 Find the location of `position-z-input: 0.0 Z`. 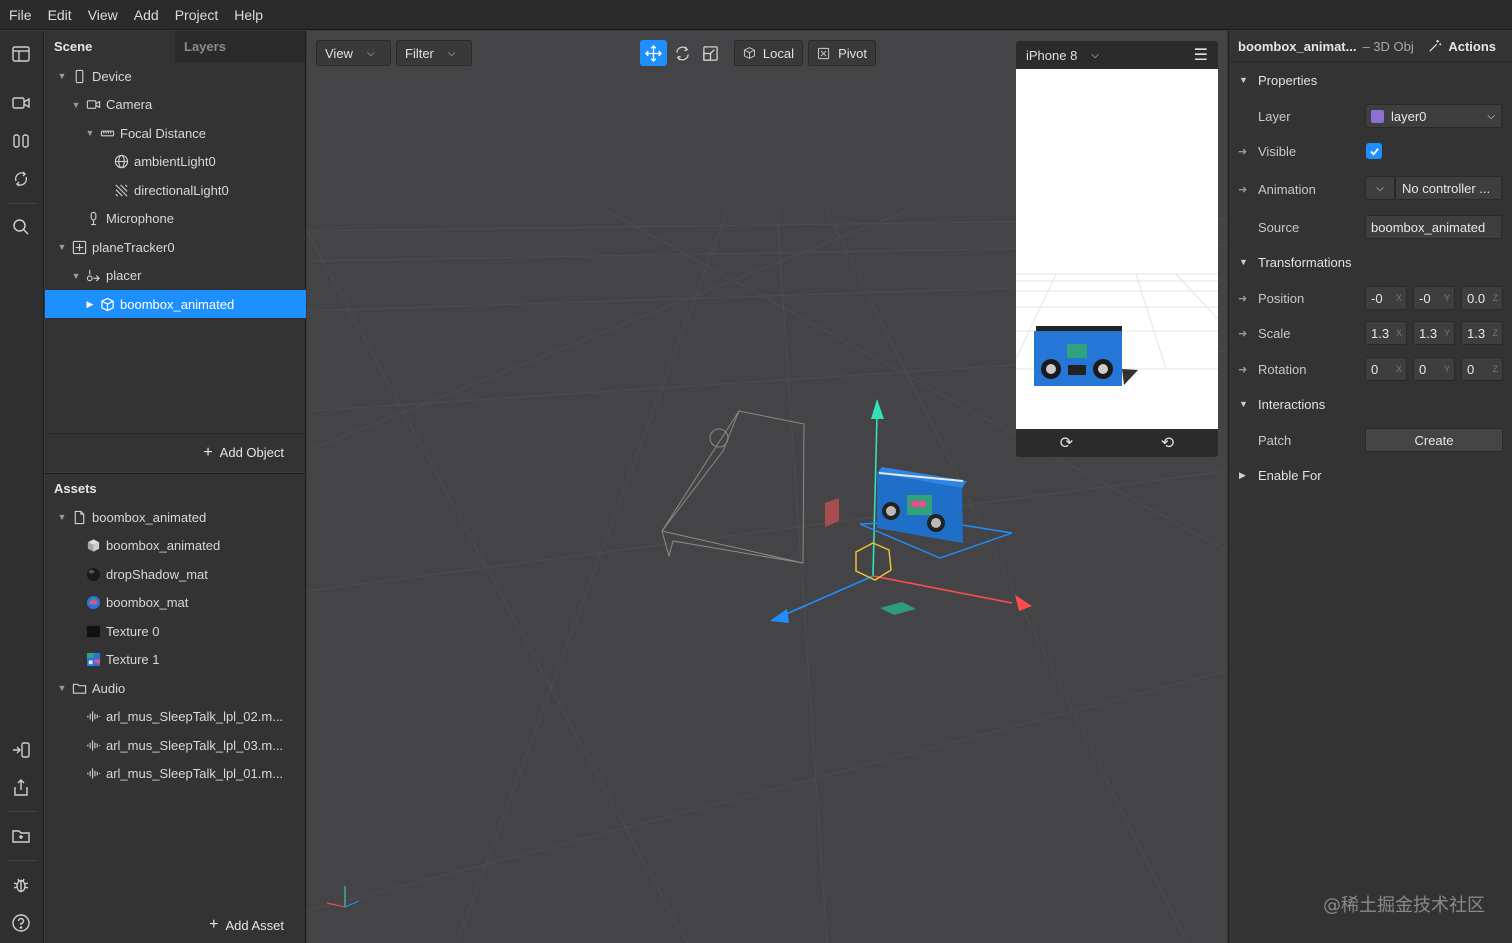

position-z-input: 0.0 Z is located at coordinates (1482, 298).